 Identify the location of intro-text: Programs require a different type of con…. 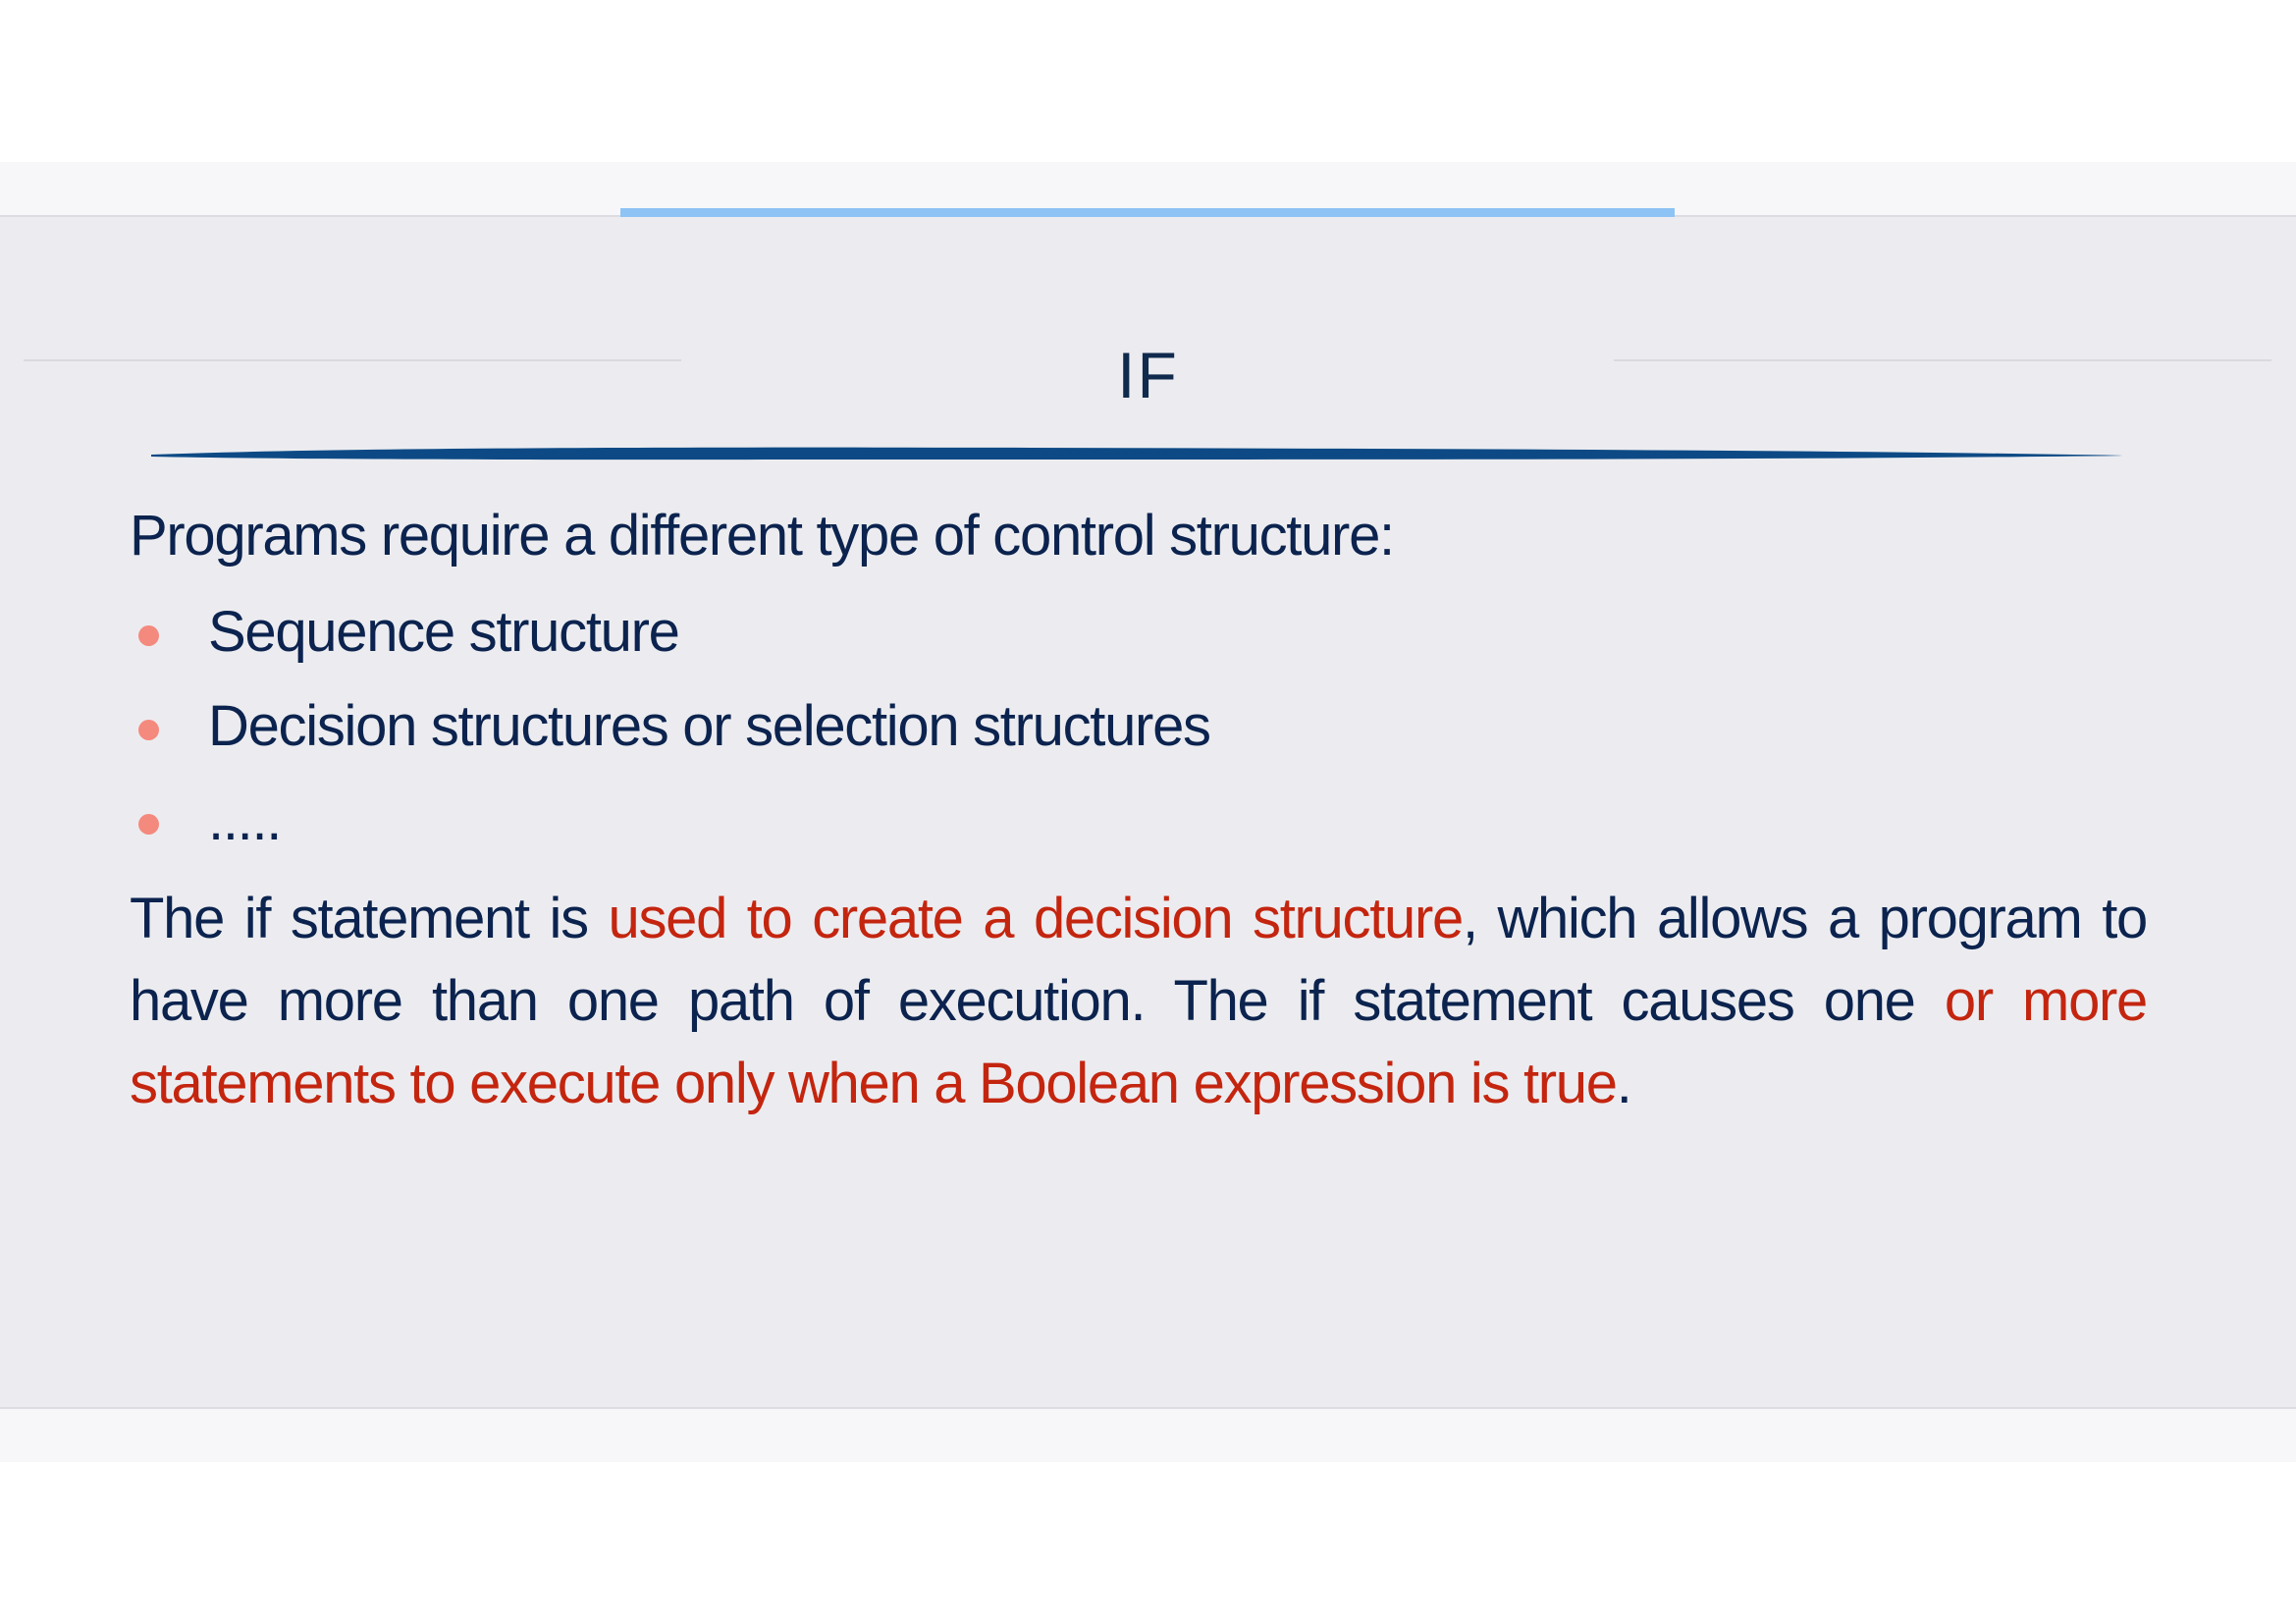
(762, 536).